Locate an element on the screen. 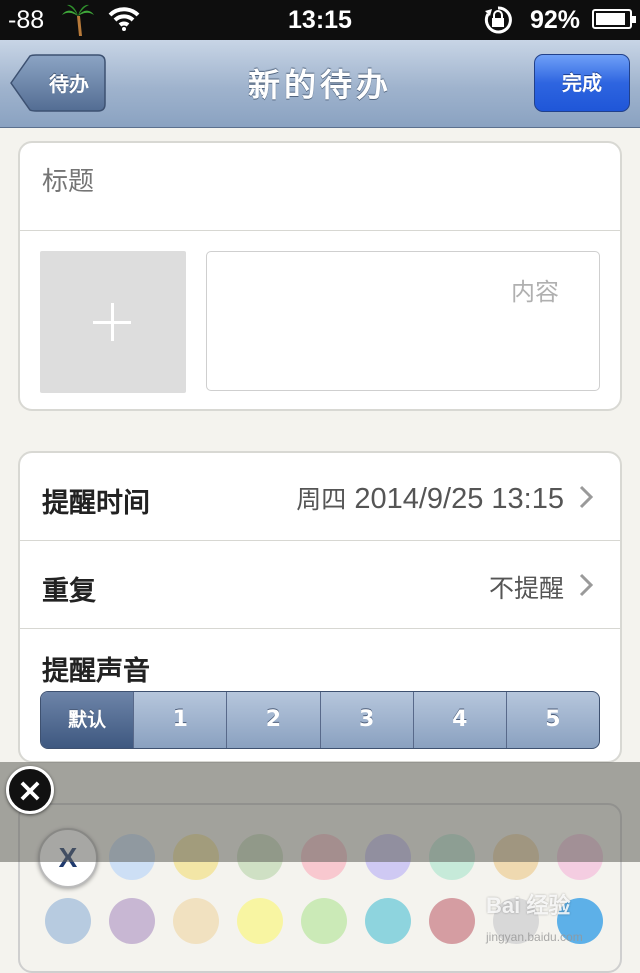  content-placeholder: 内容 is located at coordinates (535, 292).